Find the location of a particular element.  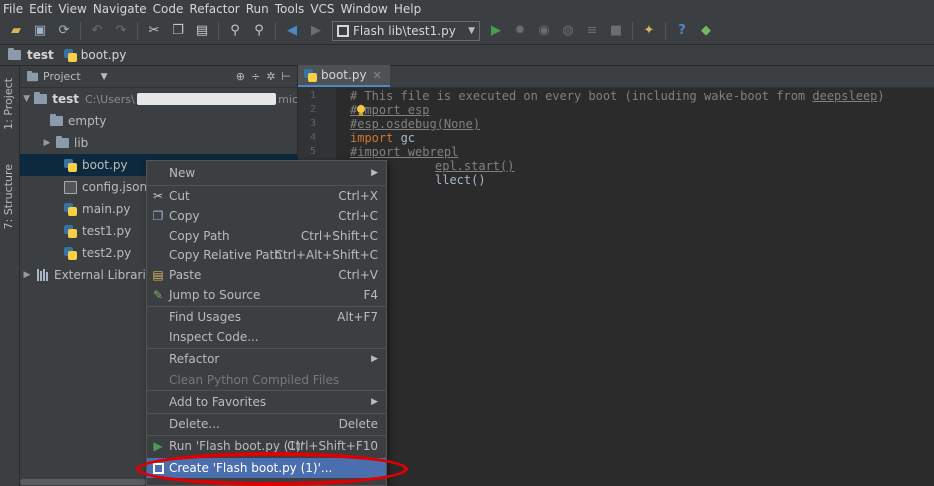

menu-window: Window is located at coordinates (364, 9).